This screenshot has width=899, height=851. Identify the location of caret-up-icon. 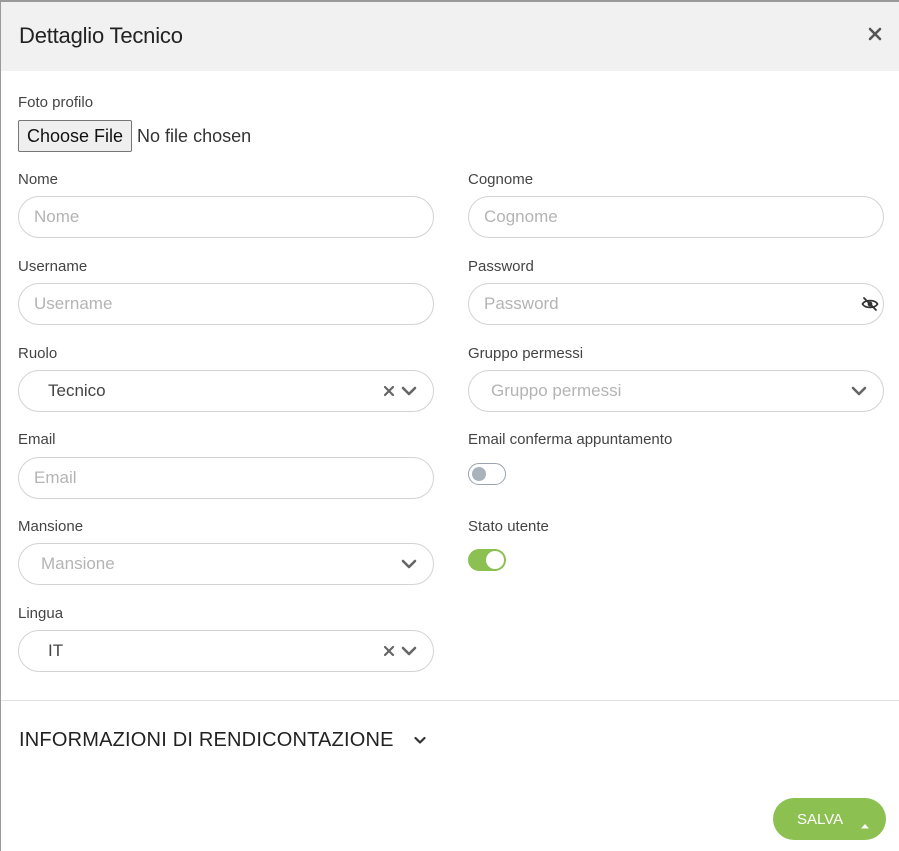
(865, 825).